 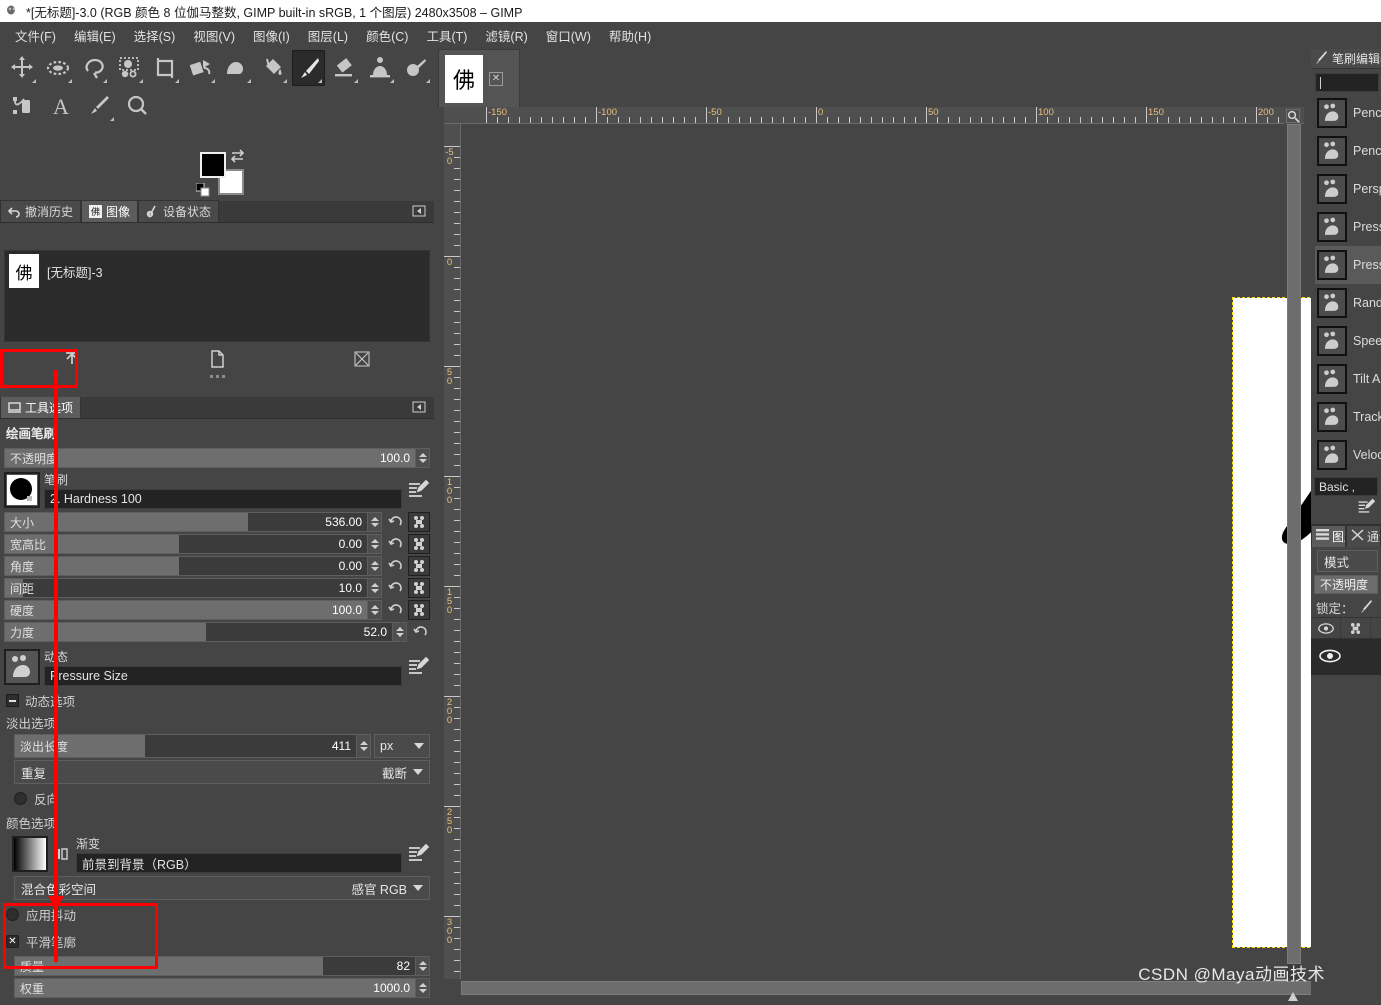 What do you see at coordinates (1348, 189) in the screenshot?
I see `list-item: Perspective` at bounding box center [1348, 189].